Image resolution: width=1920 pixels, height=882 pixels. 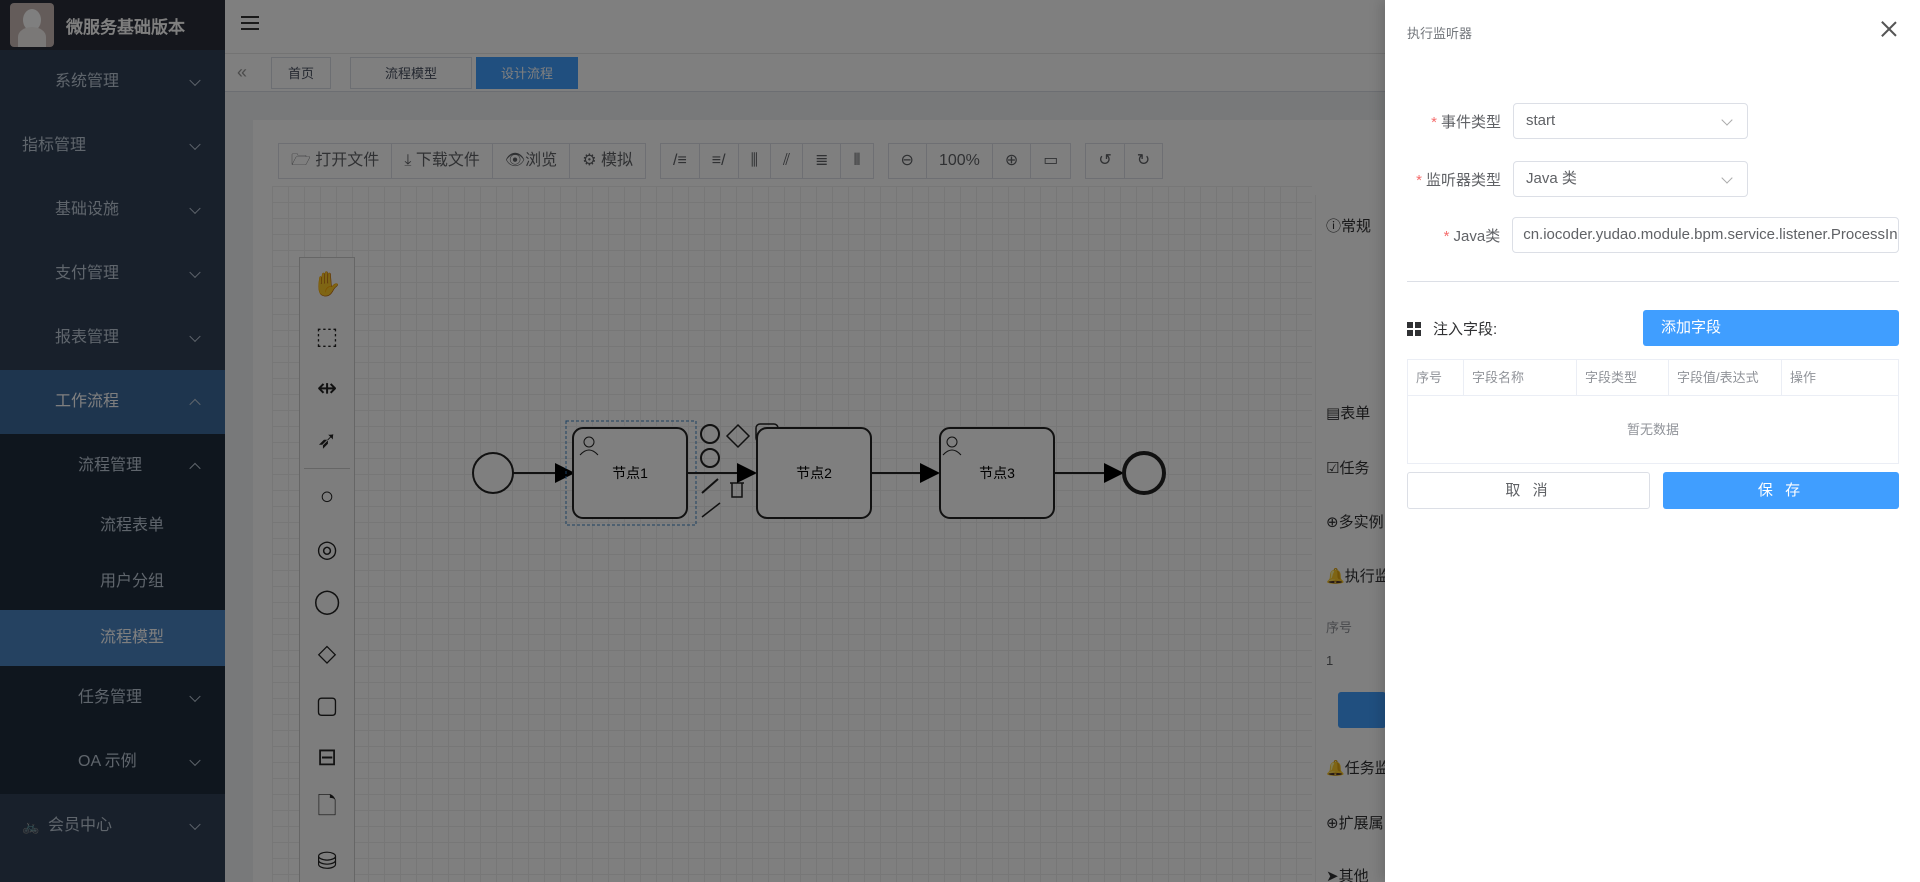 I want to click on event-type-select: start, so click(x=1630, y=121).